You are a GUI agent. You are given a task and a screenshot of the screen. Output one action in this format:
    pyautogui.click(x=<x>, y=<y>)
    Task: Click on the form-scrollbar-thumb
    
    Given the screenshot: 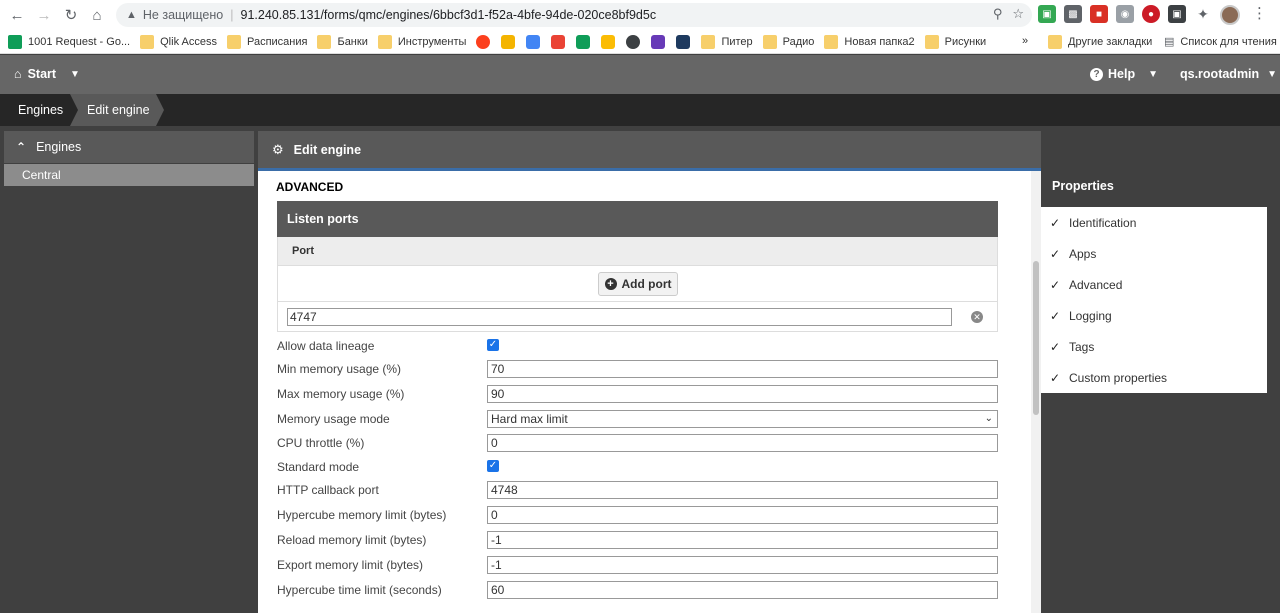 What is the action you would take?
    pyautogui.click(x=1036, y=338)
    